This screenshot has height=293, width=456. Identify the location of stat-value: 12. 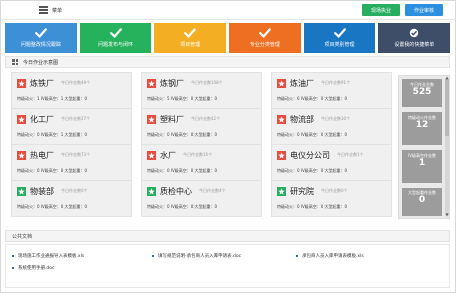
(422, 125).